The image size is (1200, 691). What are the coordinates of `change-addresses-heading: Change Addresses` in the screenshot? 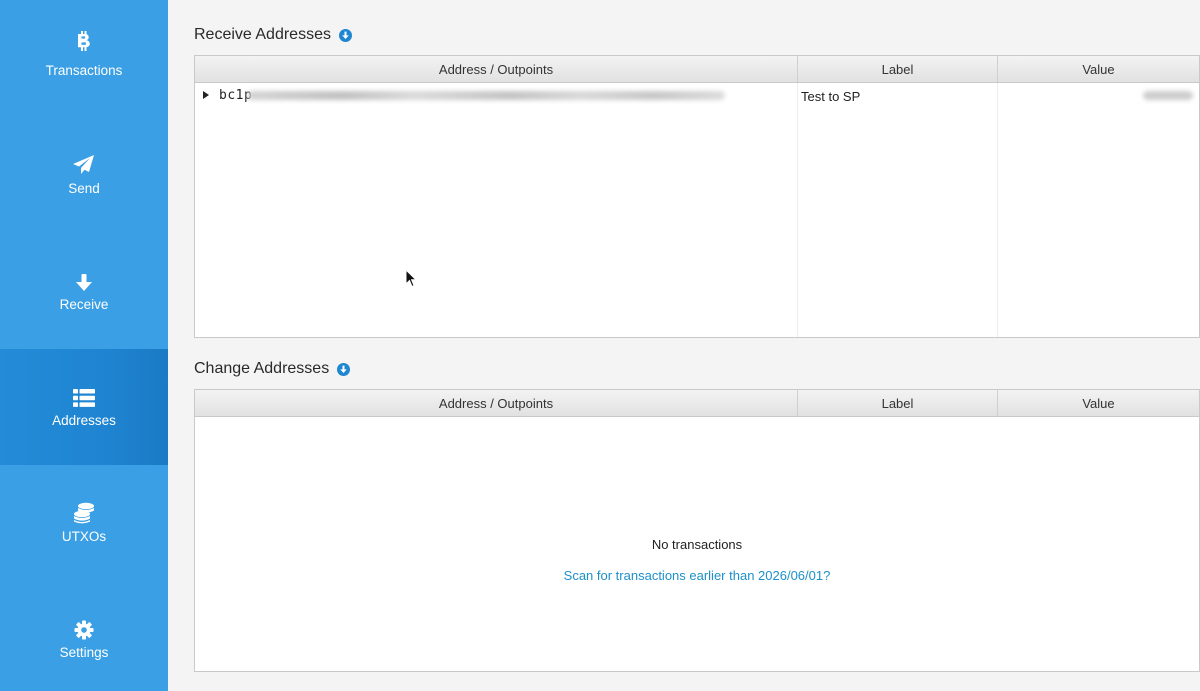 It's located at (272, 369).